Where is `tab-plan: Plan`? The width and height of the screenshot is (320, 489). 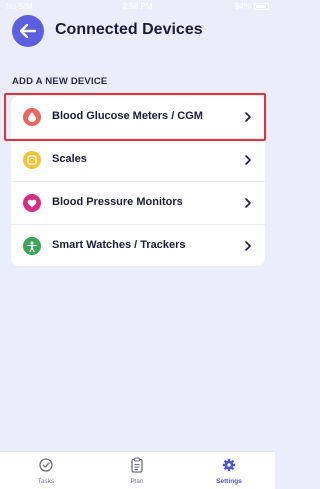
tab-plan: Plan is located at coordinates (137, 471).